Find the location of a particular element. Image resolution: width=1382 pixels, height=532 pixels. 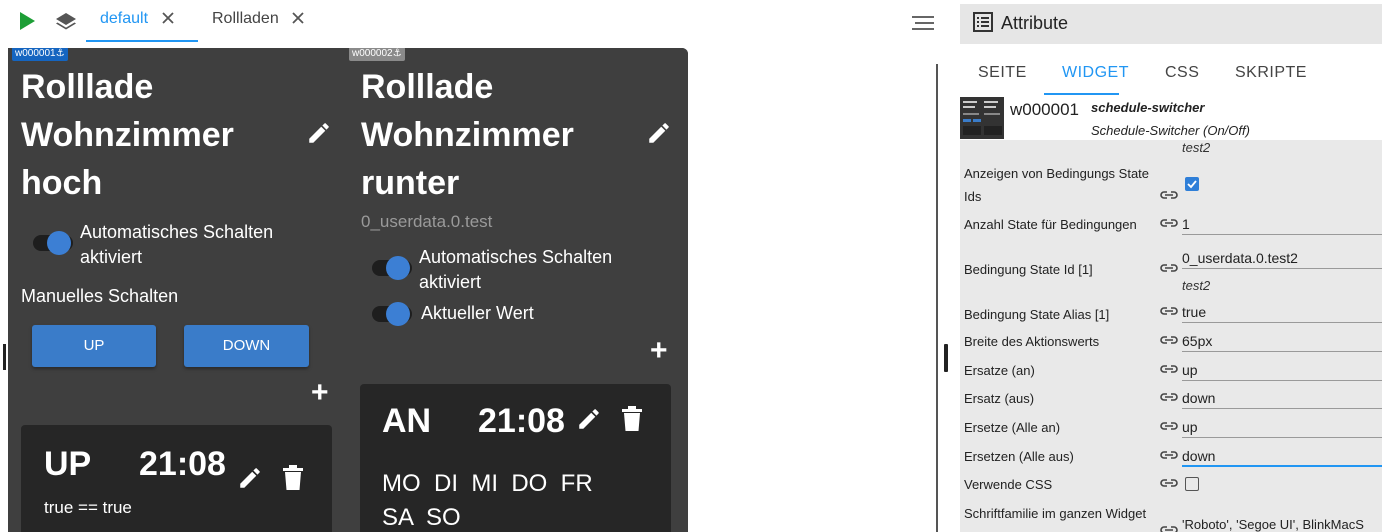

schedule-card: UP 21:08 true == true is located at coordinates (176, 478).